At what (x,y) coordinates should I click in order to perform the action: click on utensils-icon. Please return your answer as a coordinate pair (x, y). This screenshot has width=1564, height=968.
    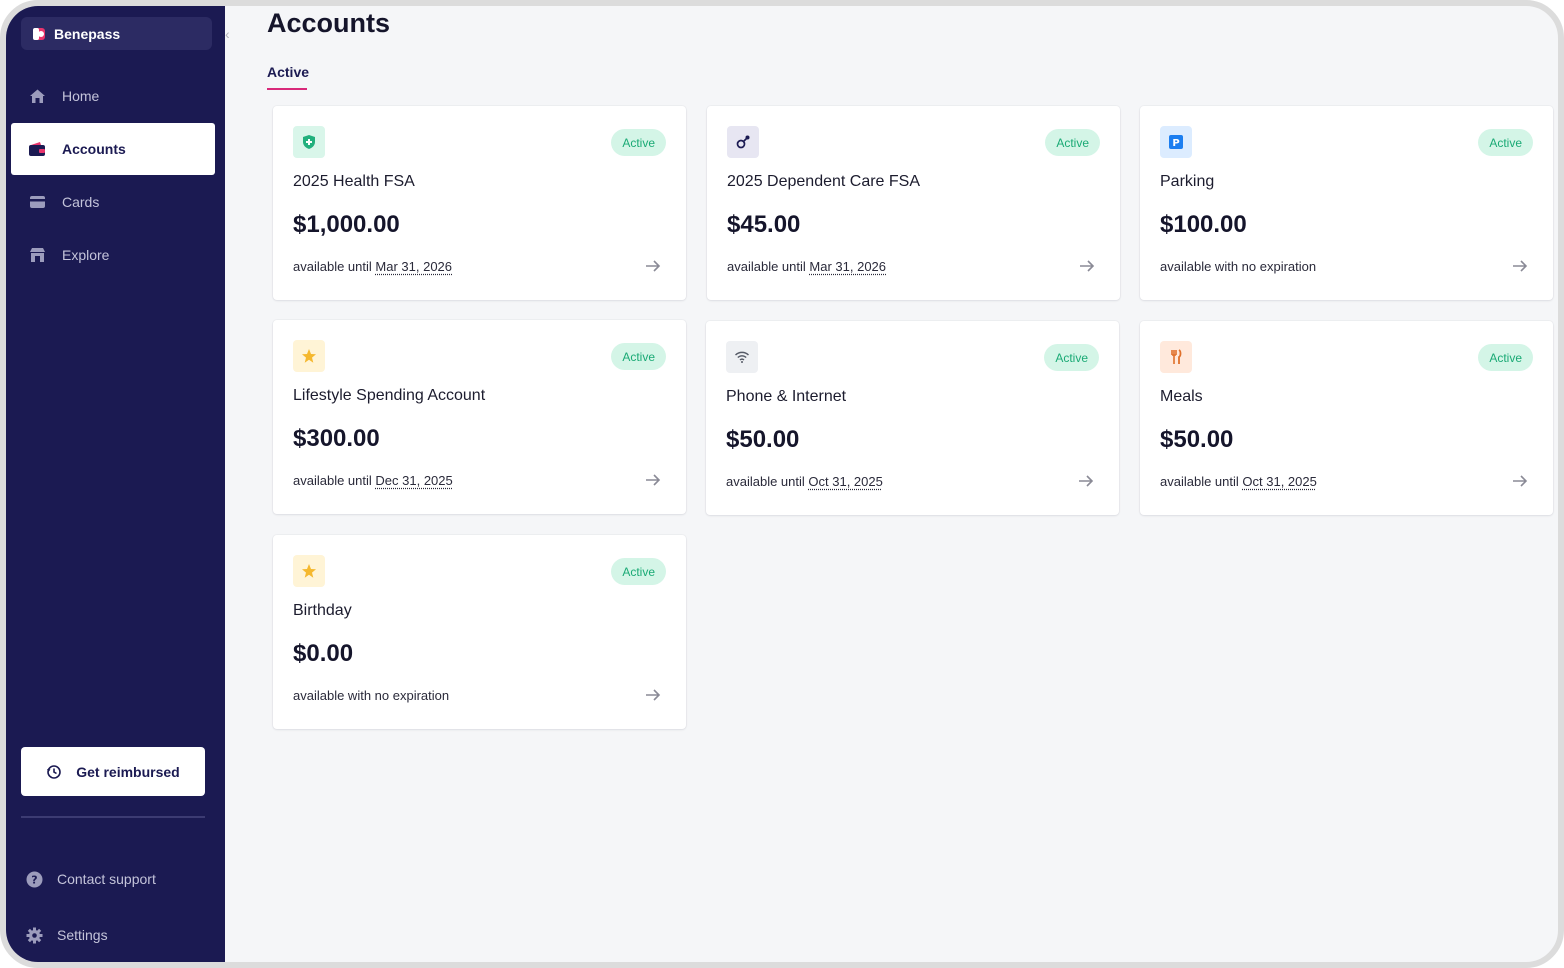
    Looking at the image, I should click on (1176, 357).